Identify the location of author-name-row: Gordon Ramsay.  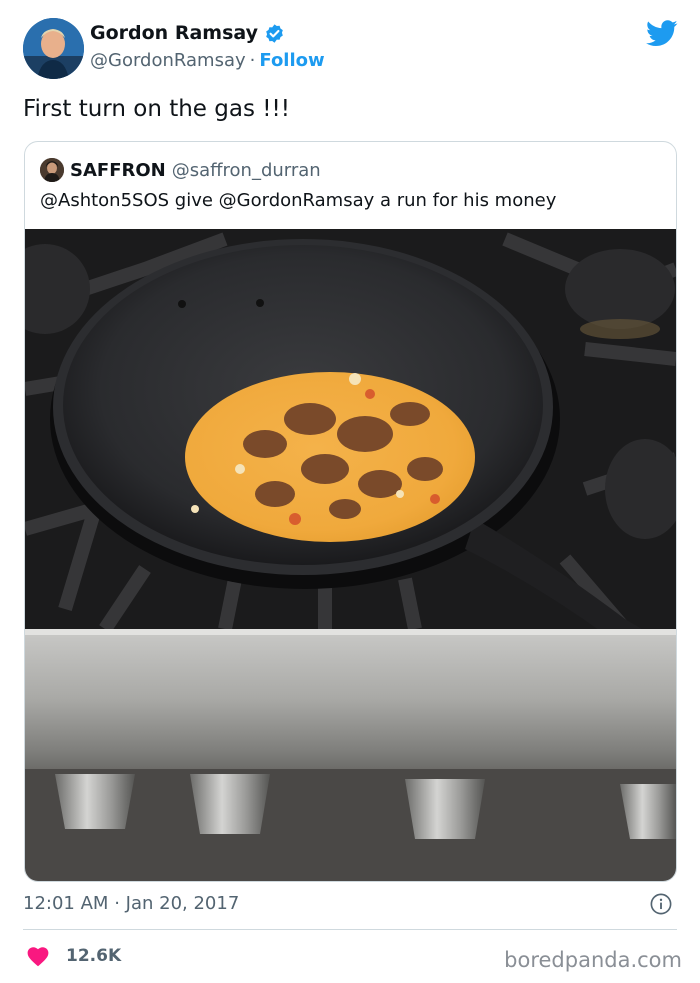
(187, 33).